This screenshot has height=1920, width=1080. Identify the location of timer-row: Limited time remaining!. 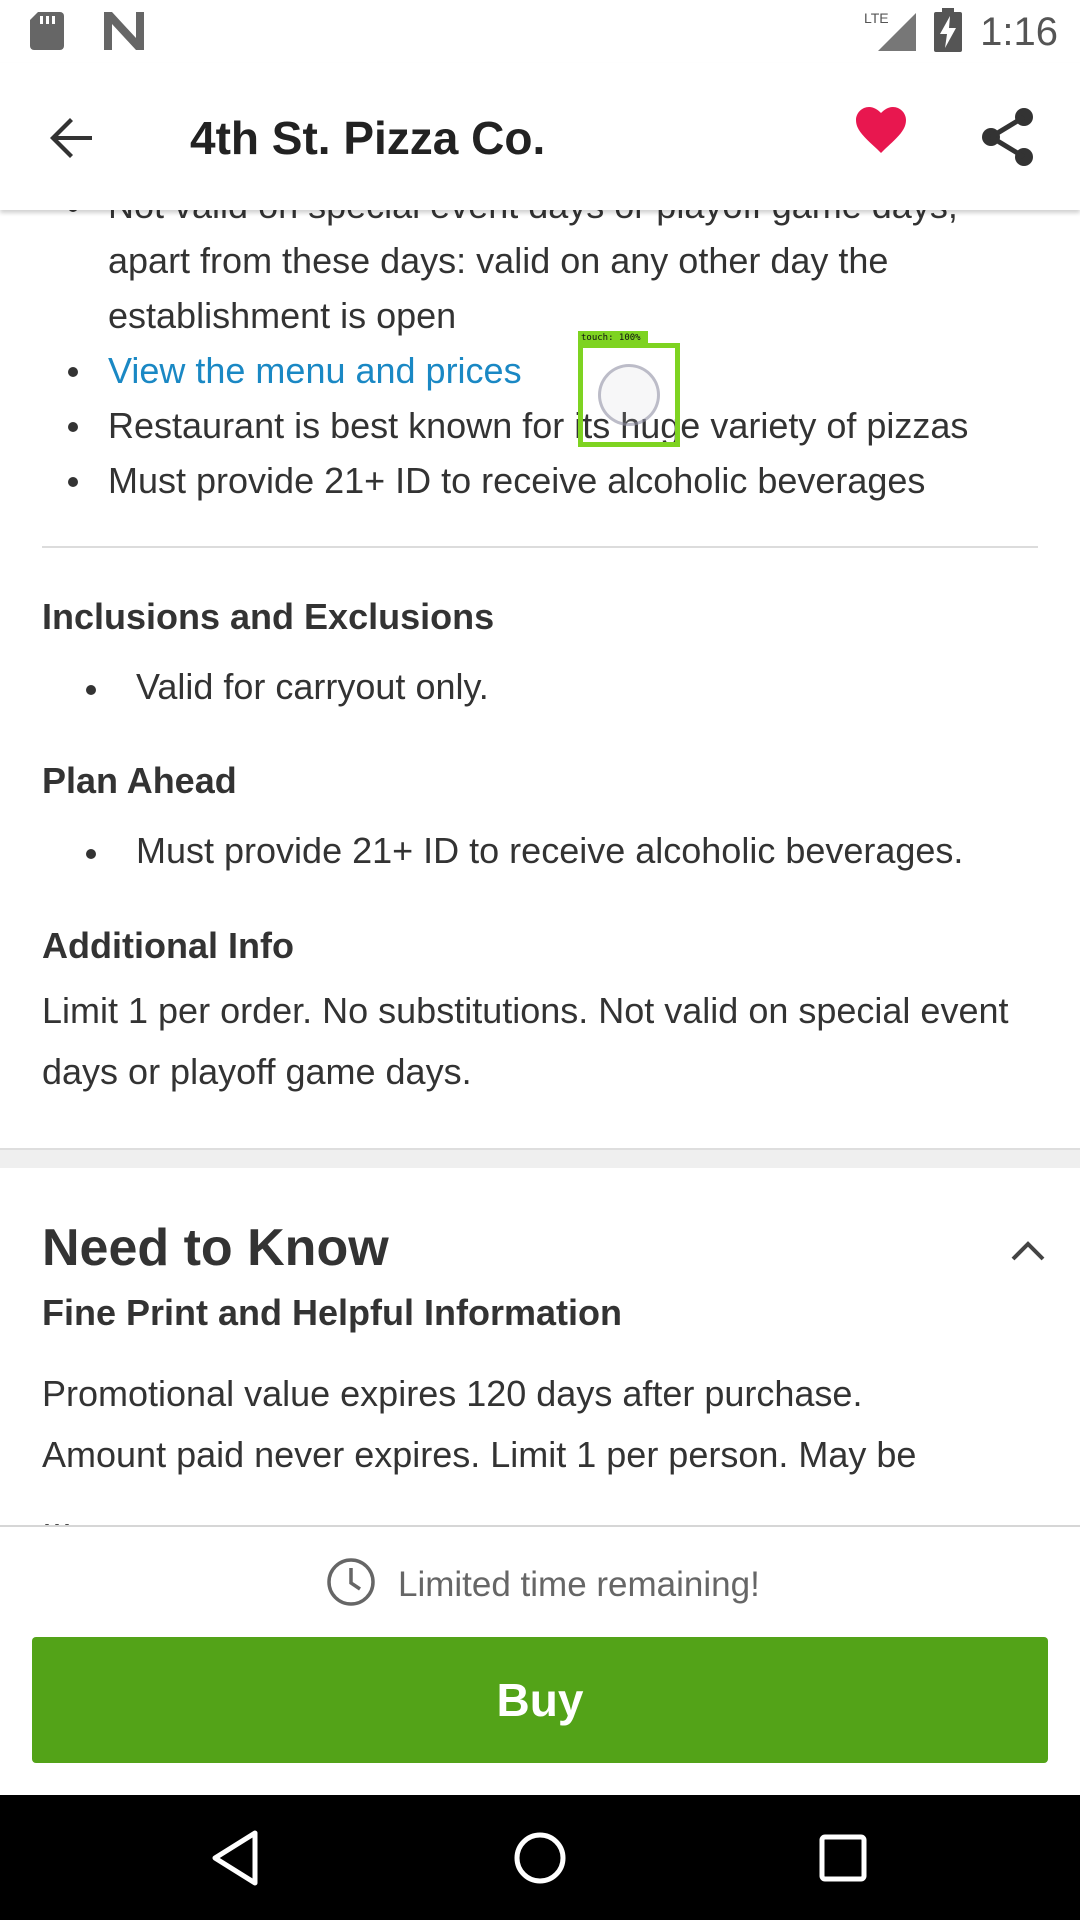
(543, 1584).